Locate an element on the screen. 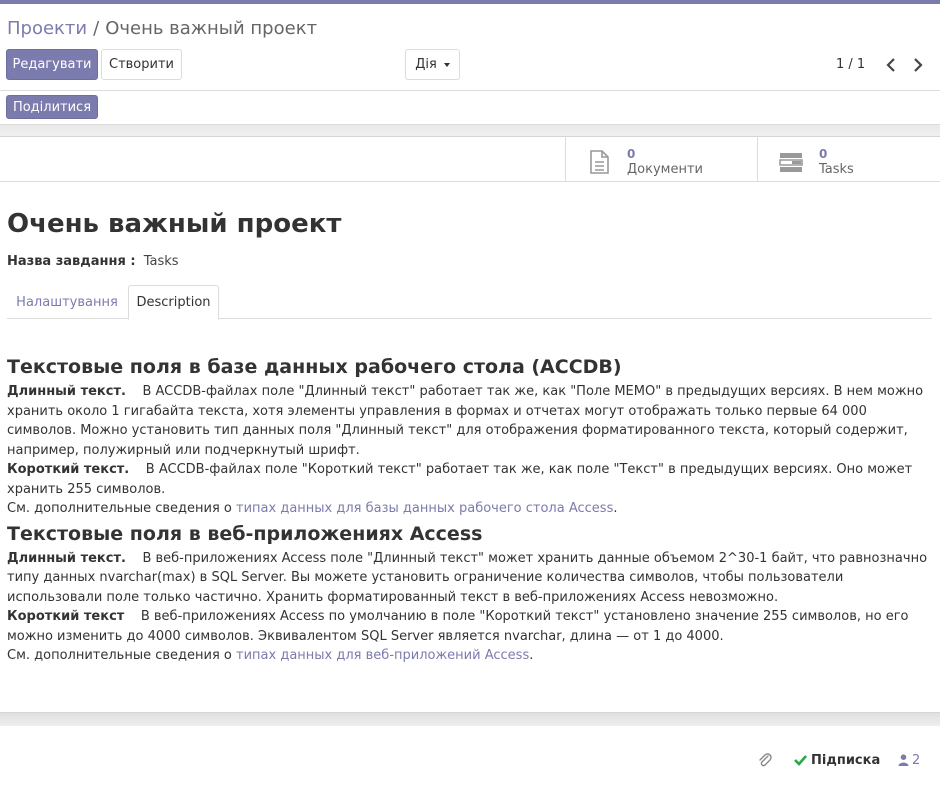  section-heading: Текстовые поля в веб-приложениях Access is located at coordinates (245, 533).